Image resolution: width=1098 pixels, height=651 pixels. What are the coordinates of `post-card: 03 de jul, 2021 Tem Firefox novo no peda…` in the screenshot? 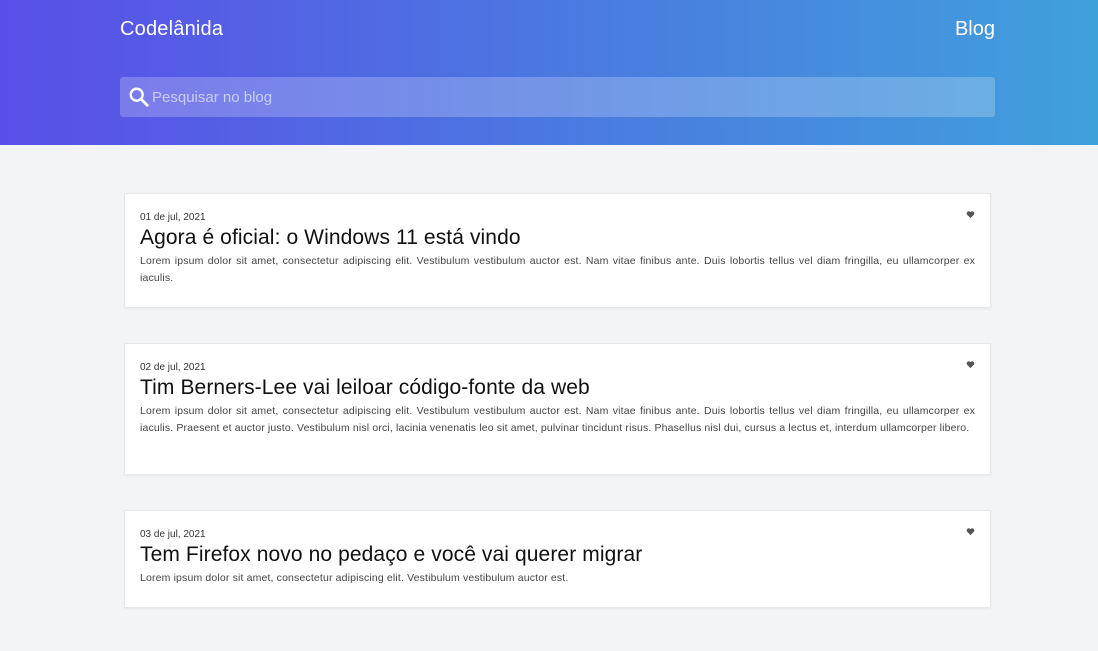 It's located at (557, 559).